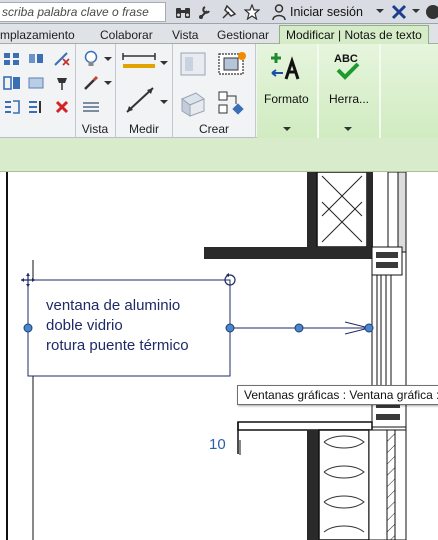 The height and width of the screenshot is (540, 438). What do you see at coordinates (95, 129) in the screenshot?
I see `panel-label-vista: Vista` at bounding box center [95, 129].